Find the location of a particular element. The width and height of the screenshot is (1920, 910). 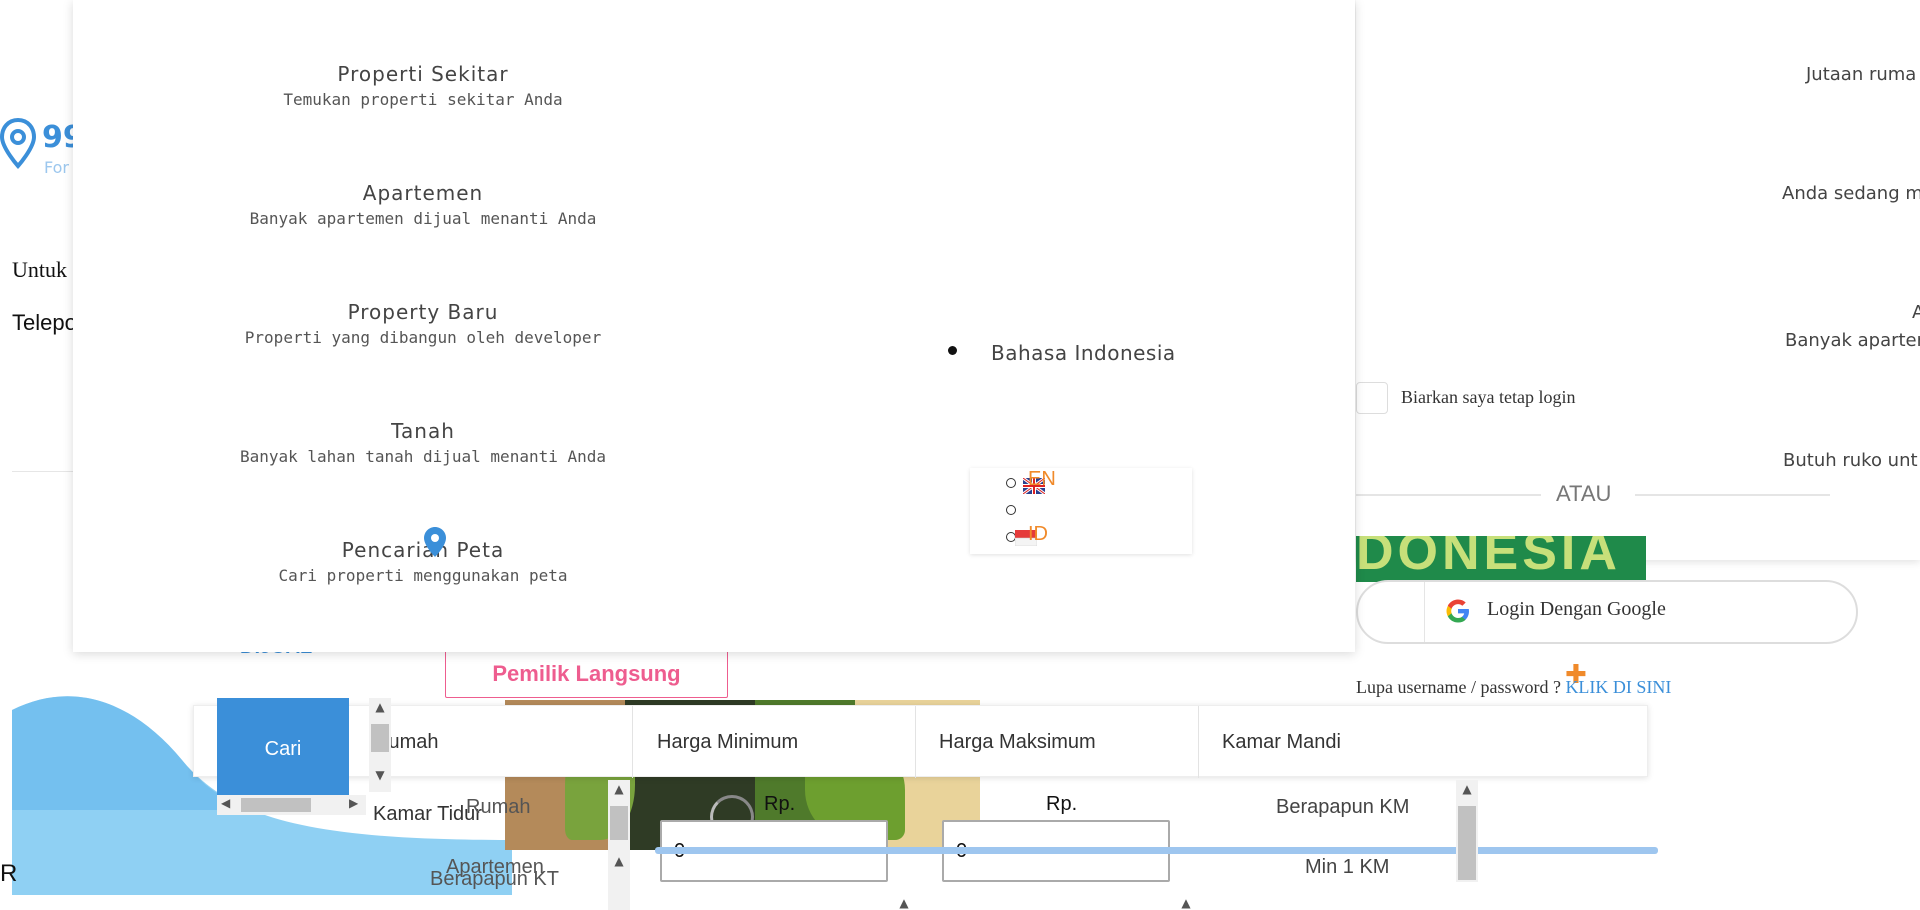

scroll-down-arrow-icon: ▼ is located at coordinates (380, 775).